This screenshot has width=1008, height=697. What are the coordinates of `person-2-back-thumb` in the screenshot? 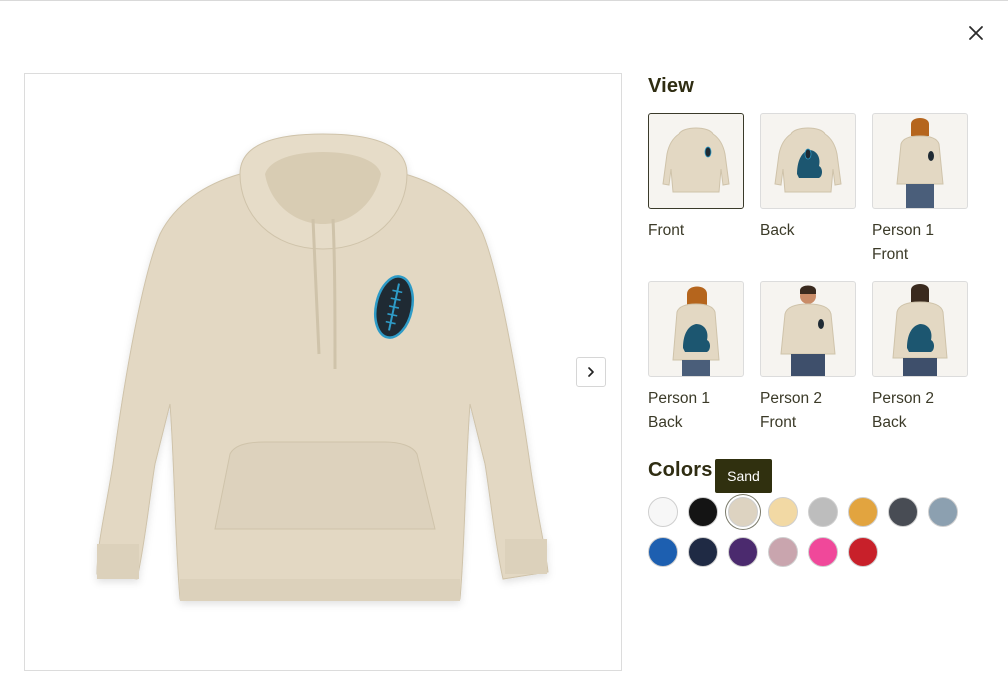 It's located at (920, 330).